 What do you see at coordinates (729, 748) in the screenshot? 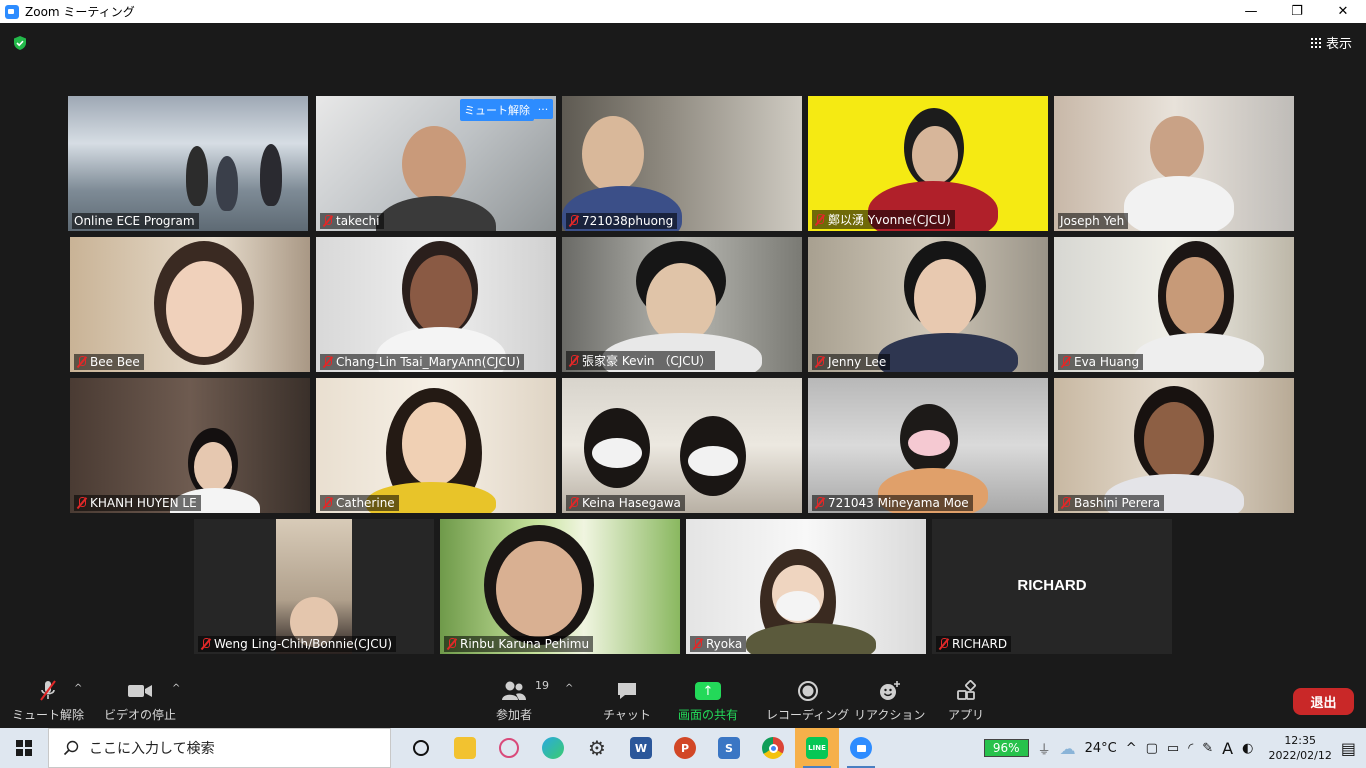
I see `app-s-button: S` at bounding box center [729, 748].